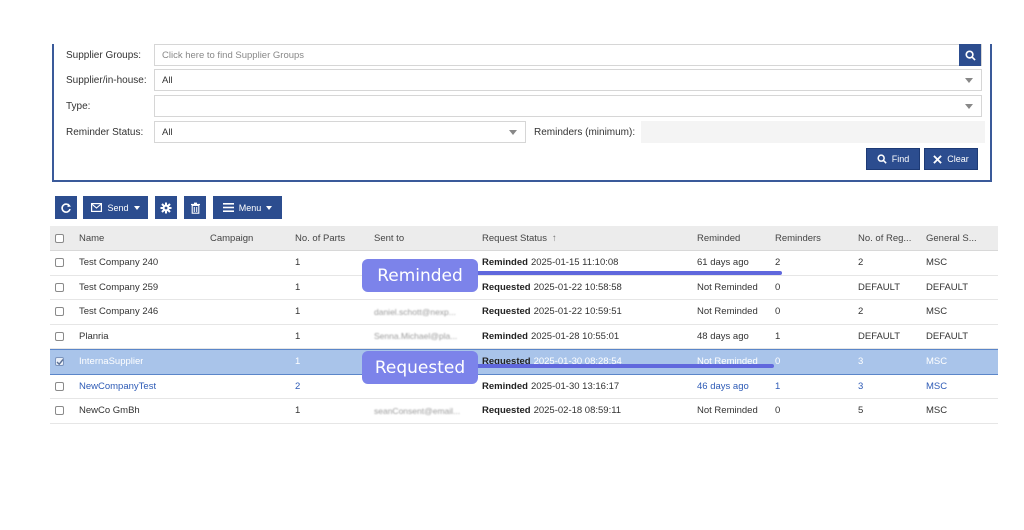  I want to click on check-icon, so click(60, 362).